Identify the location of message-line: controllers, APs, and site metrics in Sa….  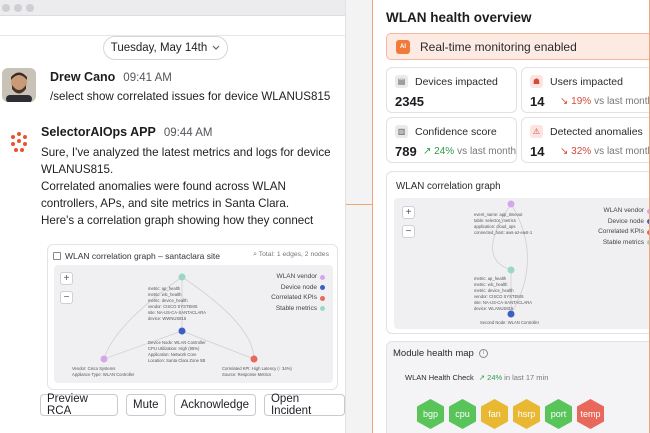
(165, 203).